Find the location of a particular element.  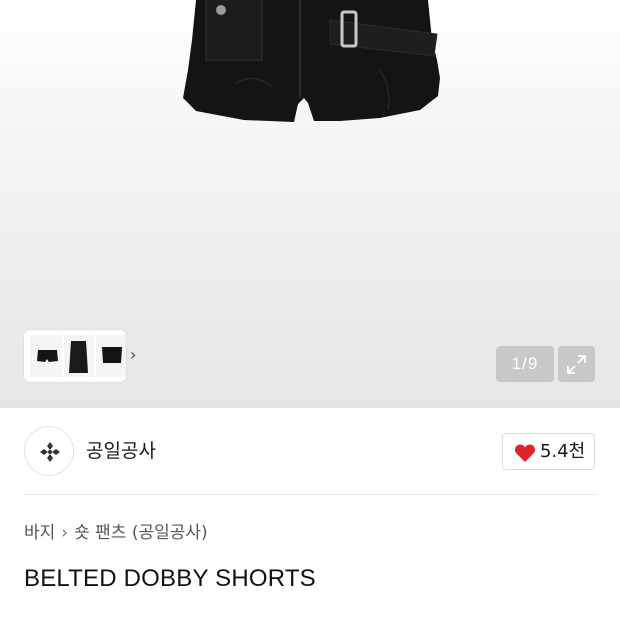

fullscreen-button is located at coordinates (576, 364).